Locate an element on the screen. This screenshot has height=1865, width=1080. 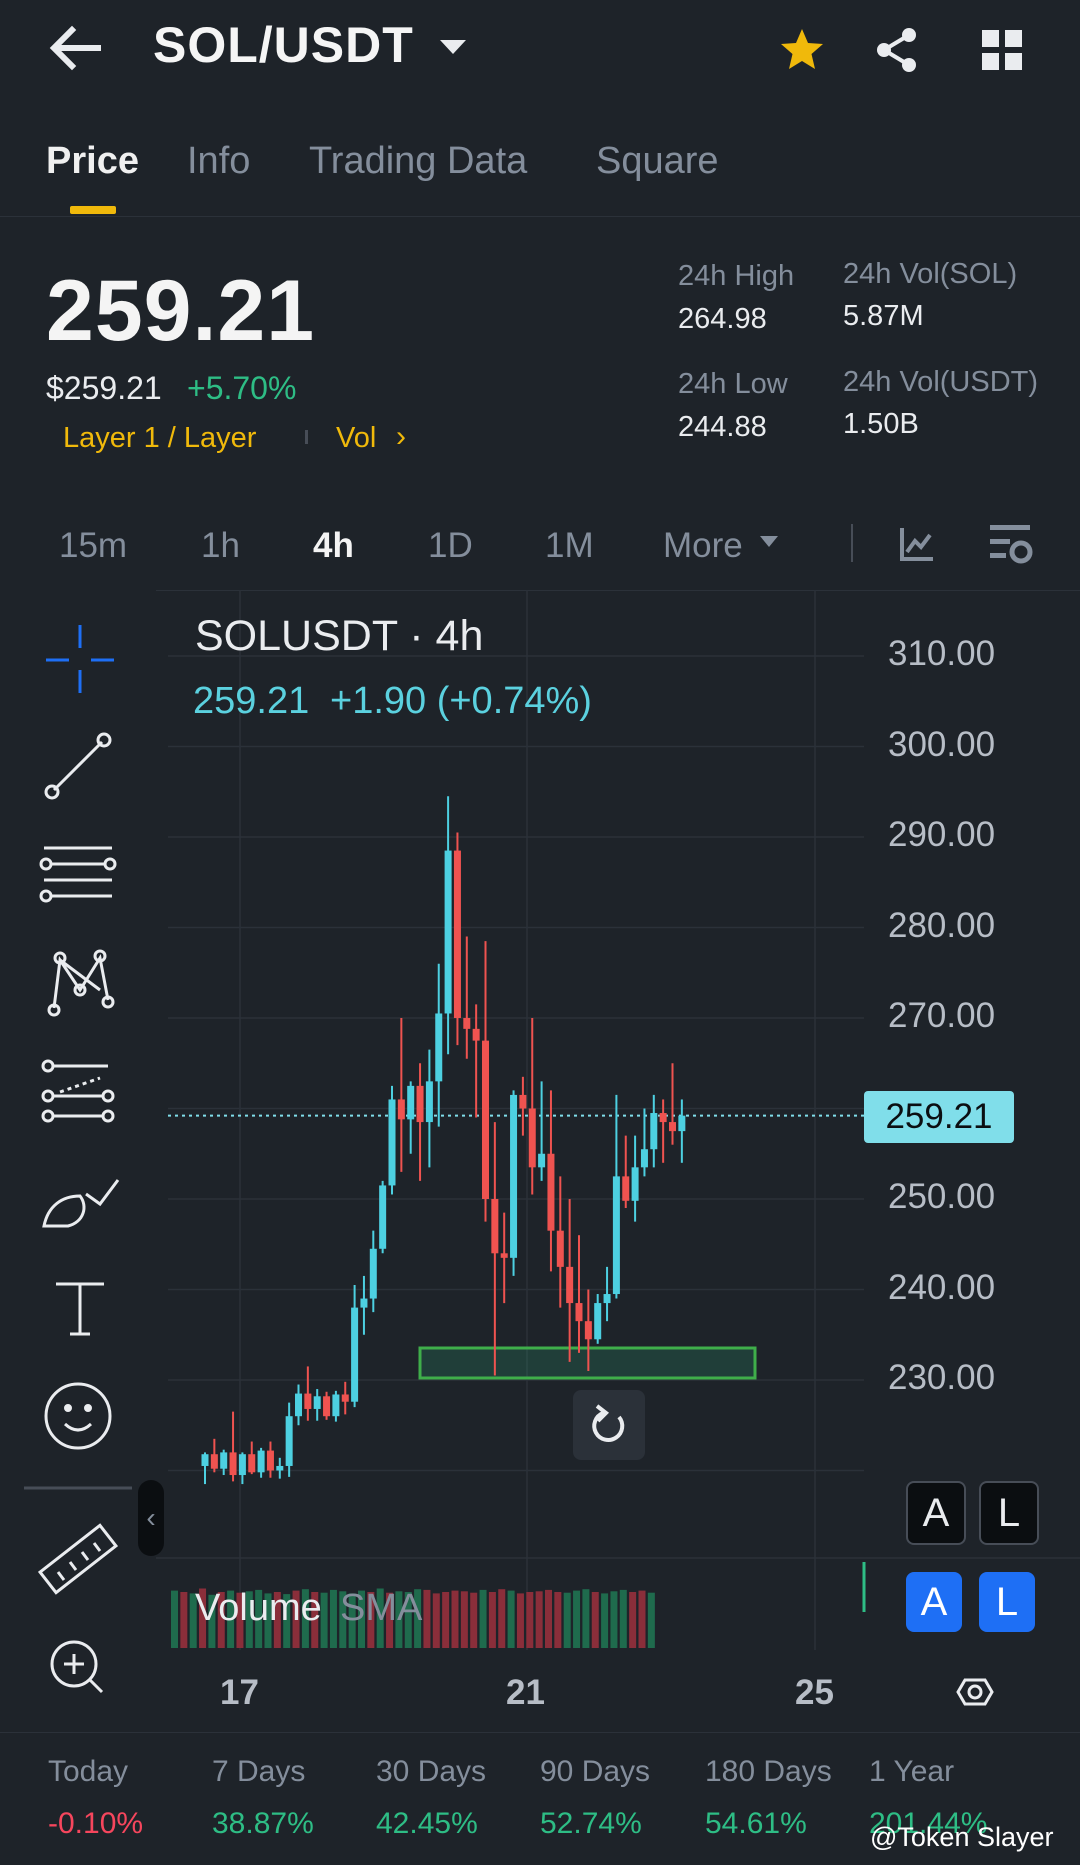
favorite-star-icon is located at coordinates (802, 50).